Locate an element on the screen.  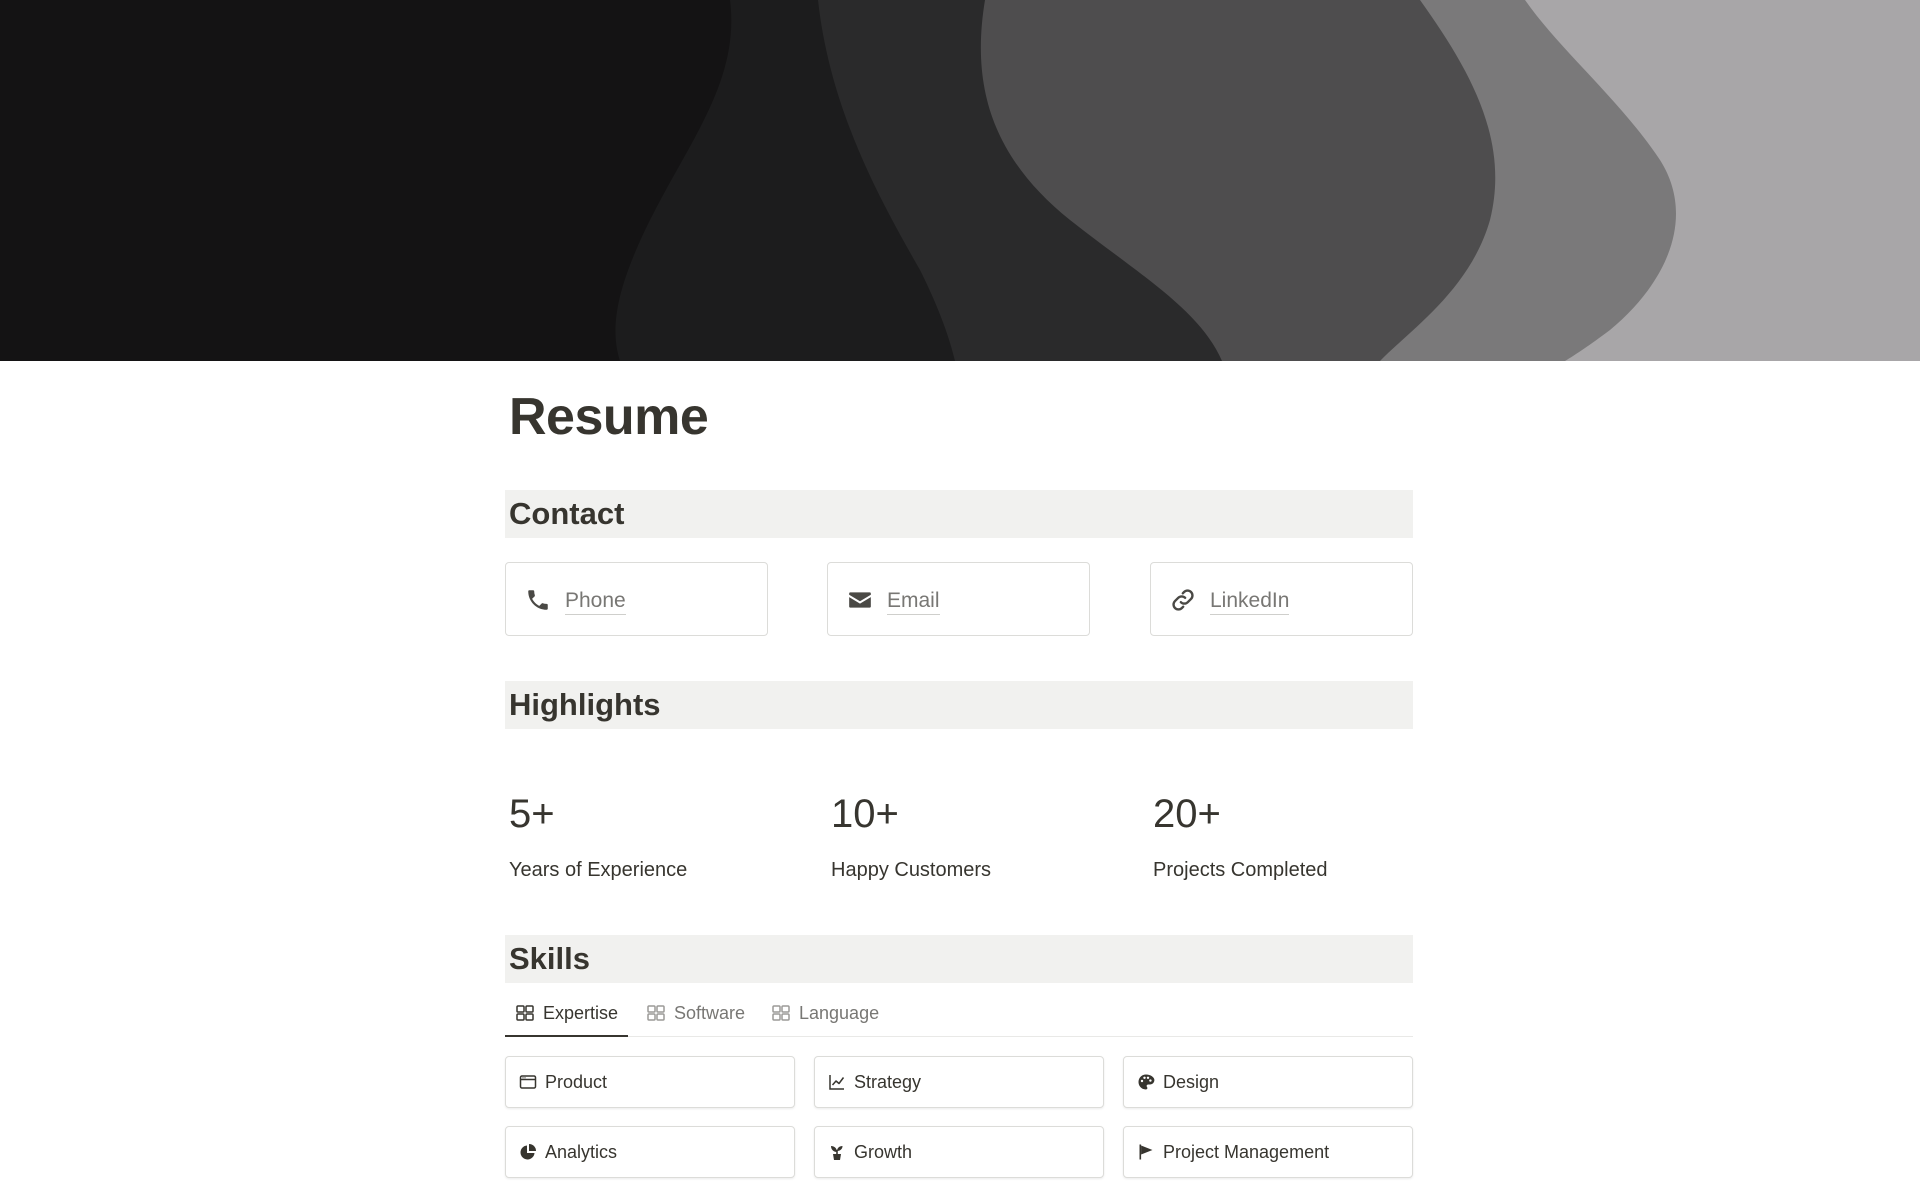
skill-label: Growth is located at coordinates (883, 1152).